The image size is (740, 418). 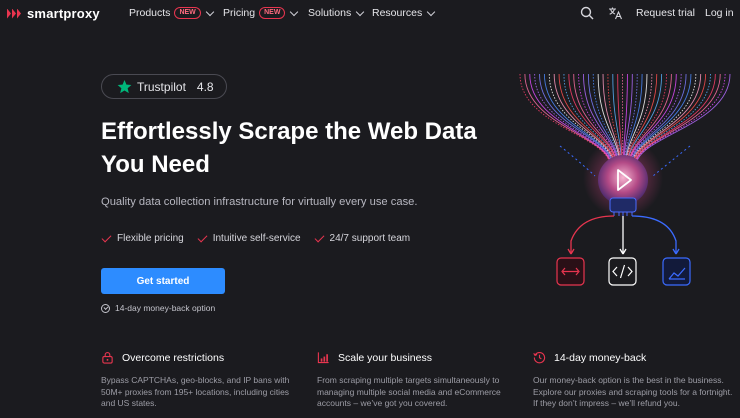 What do you see at coordinates (163, 281) in the screenshot?
I see `get-started-button: Get started` at bounding box center [163, 281].